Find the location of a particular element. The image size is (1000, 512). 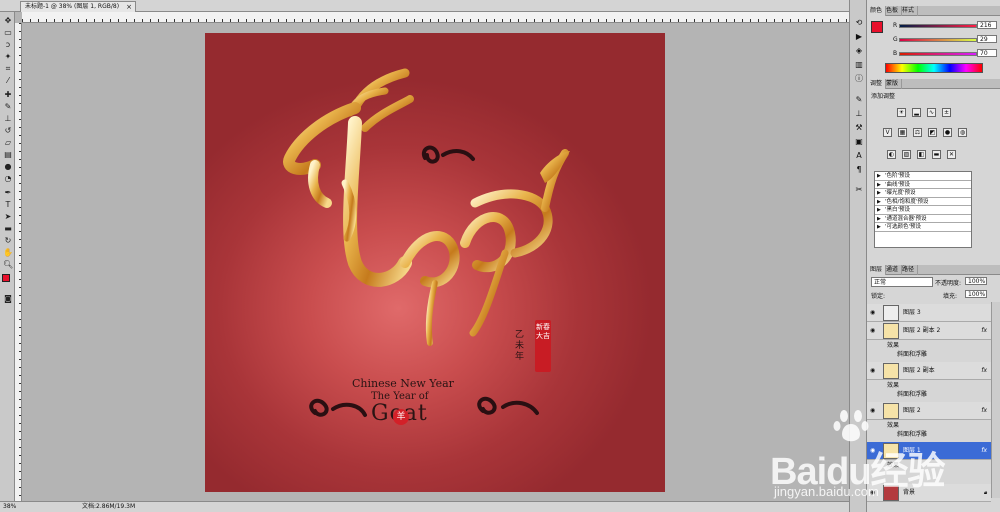

color-panel-tabs: 颜色 色板 样式 is located at coordinates (933, 11).